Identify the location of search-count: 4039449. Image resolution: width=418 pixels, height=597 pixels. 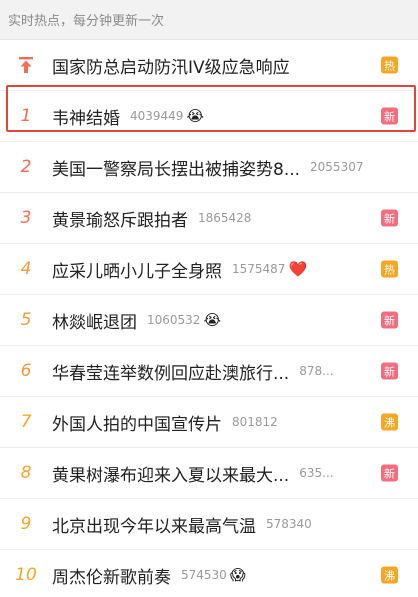
(157, 116).